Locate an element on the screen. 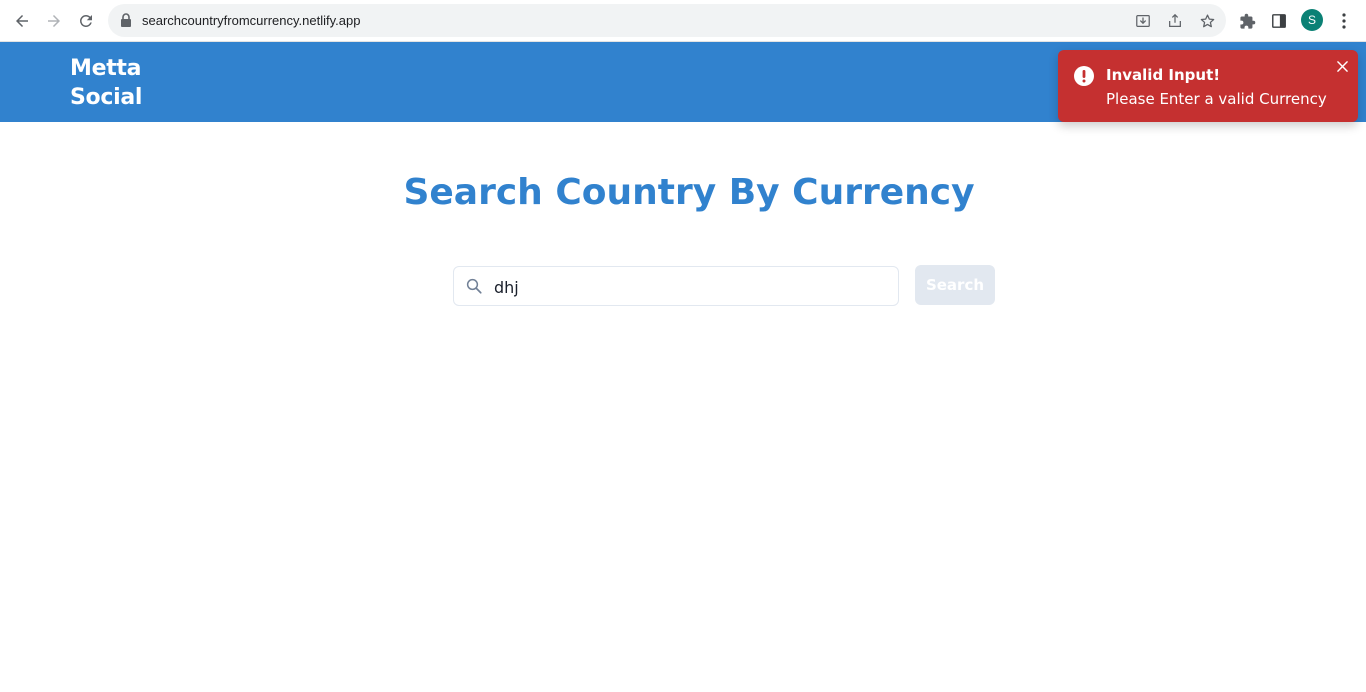  page-title: Search Country By Currency is located at coordinates (689, 192).